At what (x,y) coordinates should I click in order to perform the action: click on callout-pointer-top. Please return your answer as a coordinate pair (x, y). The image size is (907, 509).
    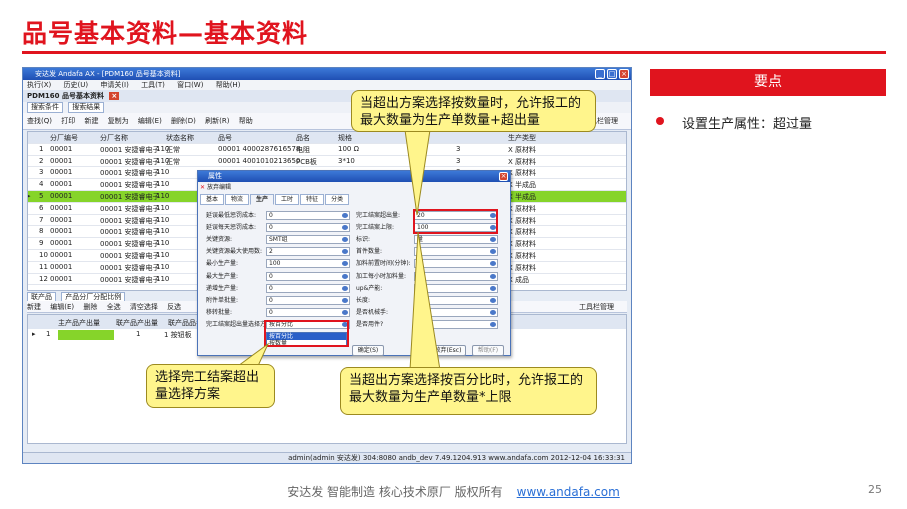
    Looking at the image, I should click on (417, 172).